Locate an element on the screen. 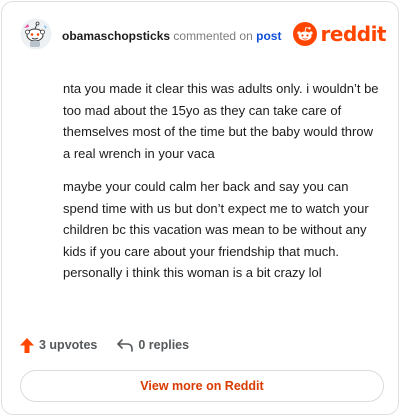 This screenshot has width=400, height=416. comment-footer: 3 upvotes 0 replies is located at coordinates (104, 345).